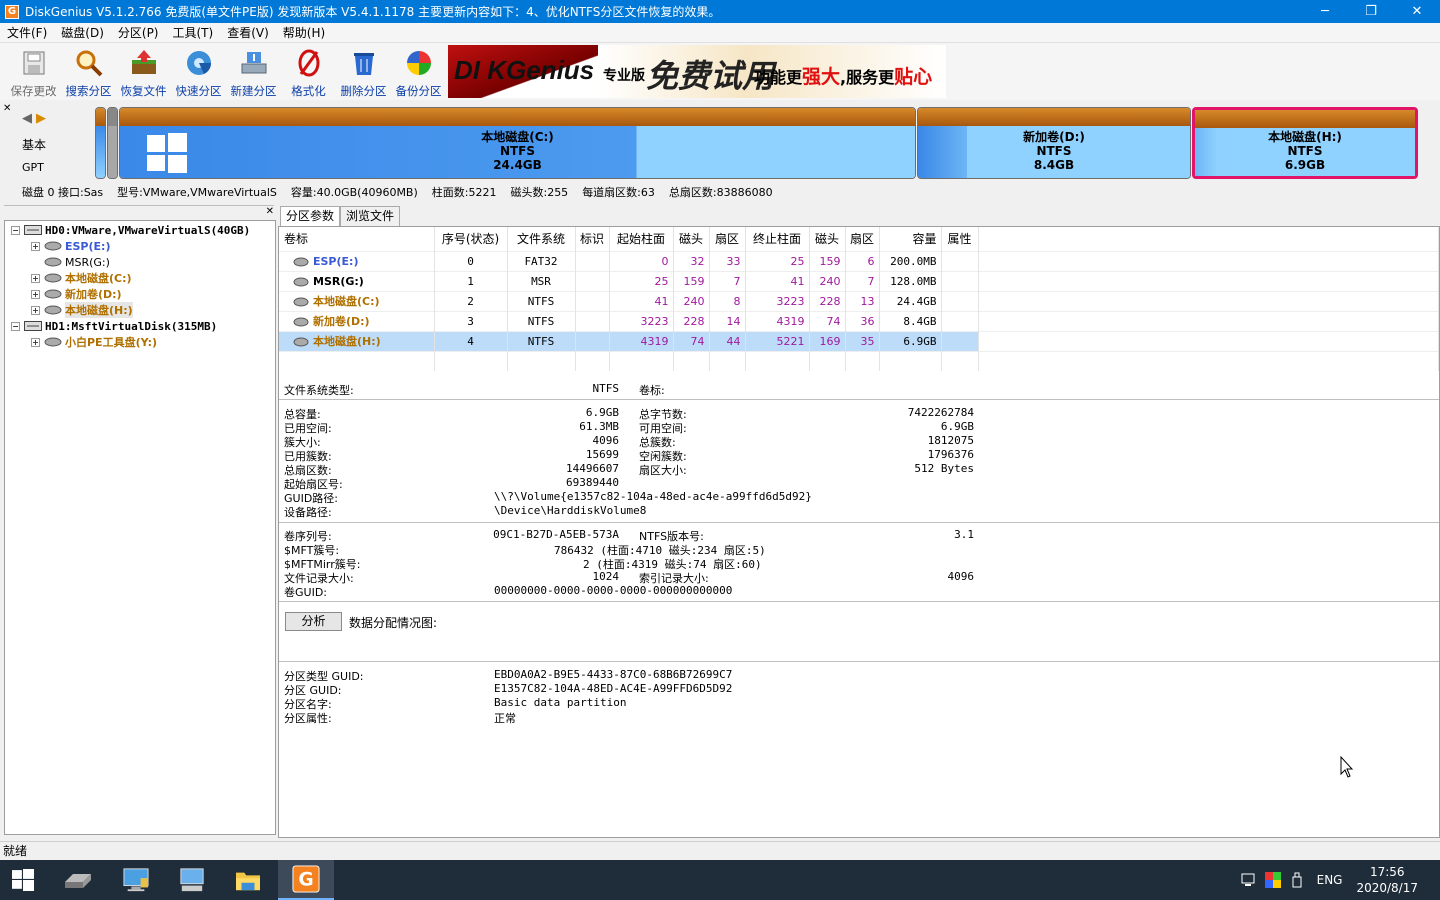  What do you see at coordinates (913, 77) in the screenshot?
I see `banner-slogan-4: 贴心` at bounding box center [913, 77].